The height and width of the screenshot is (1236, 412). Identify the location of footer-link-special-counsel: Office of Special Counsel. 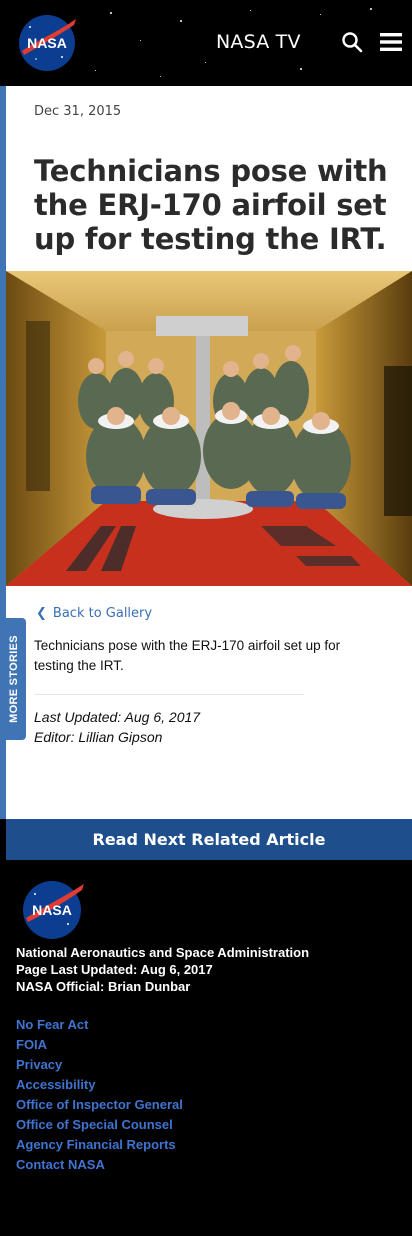
(99, 1125).